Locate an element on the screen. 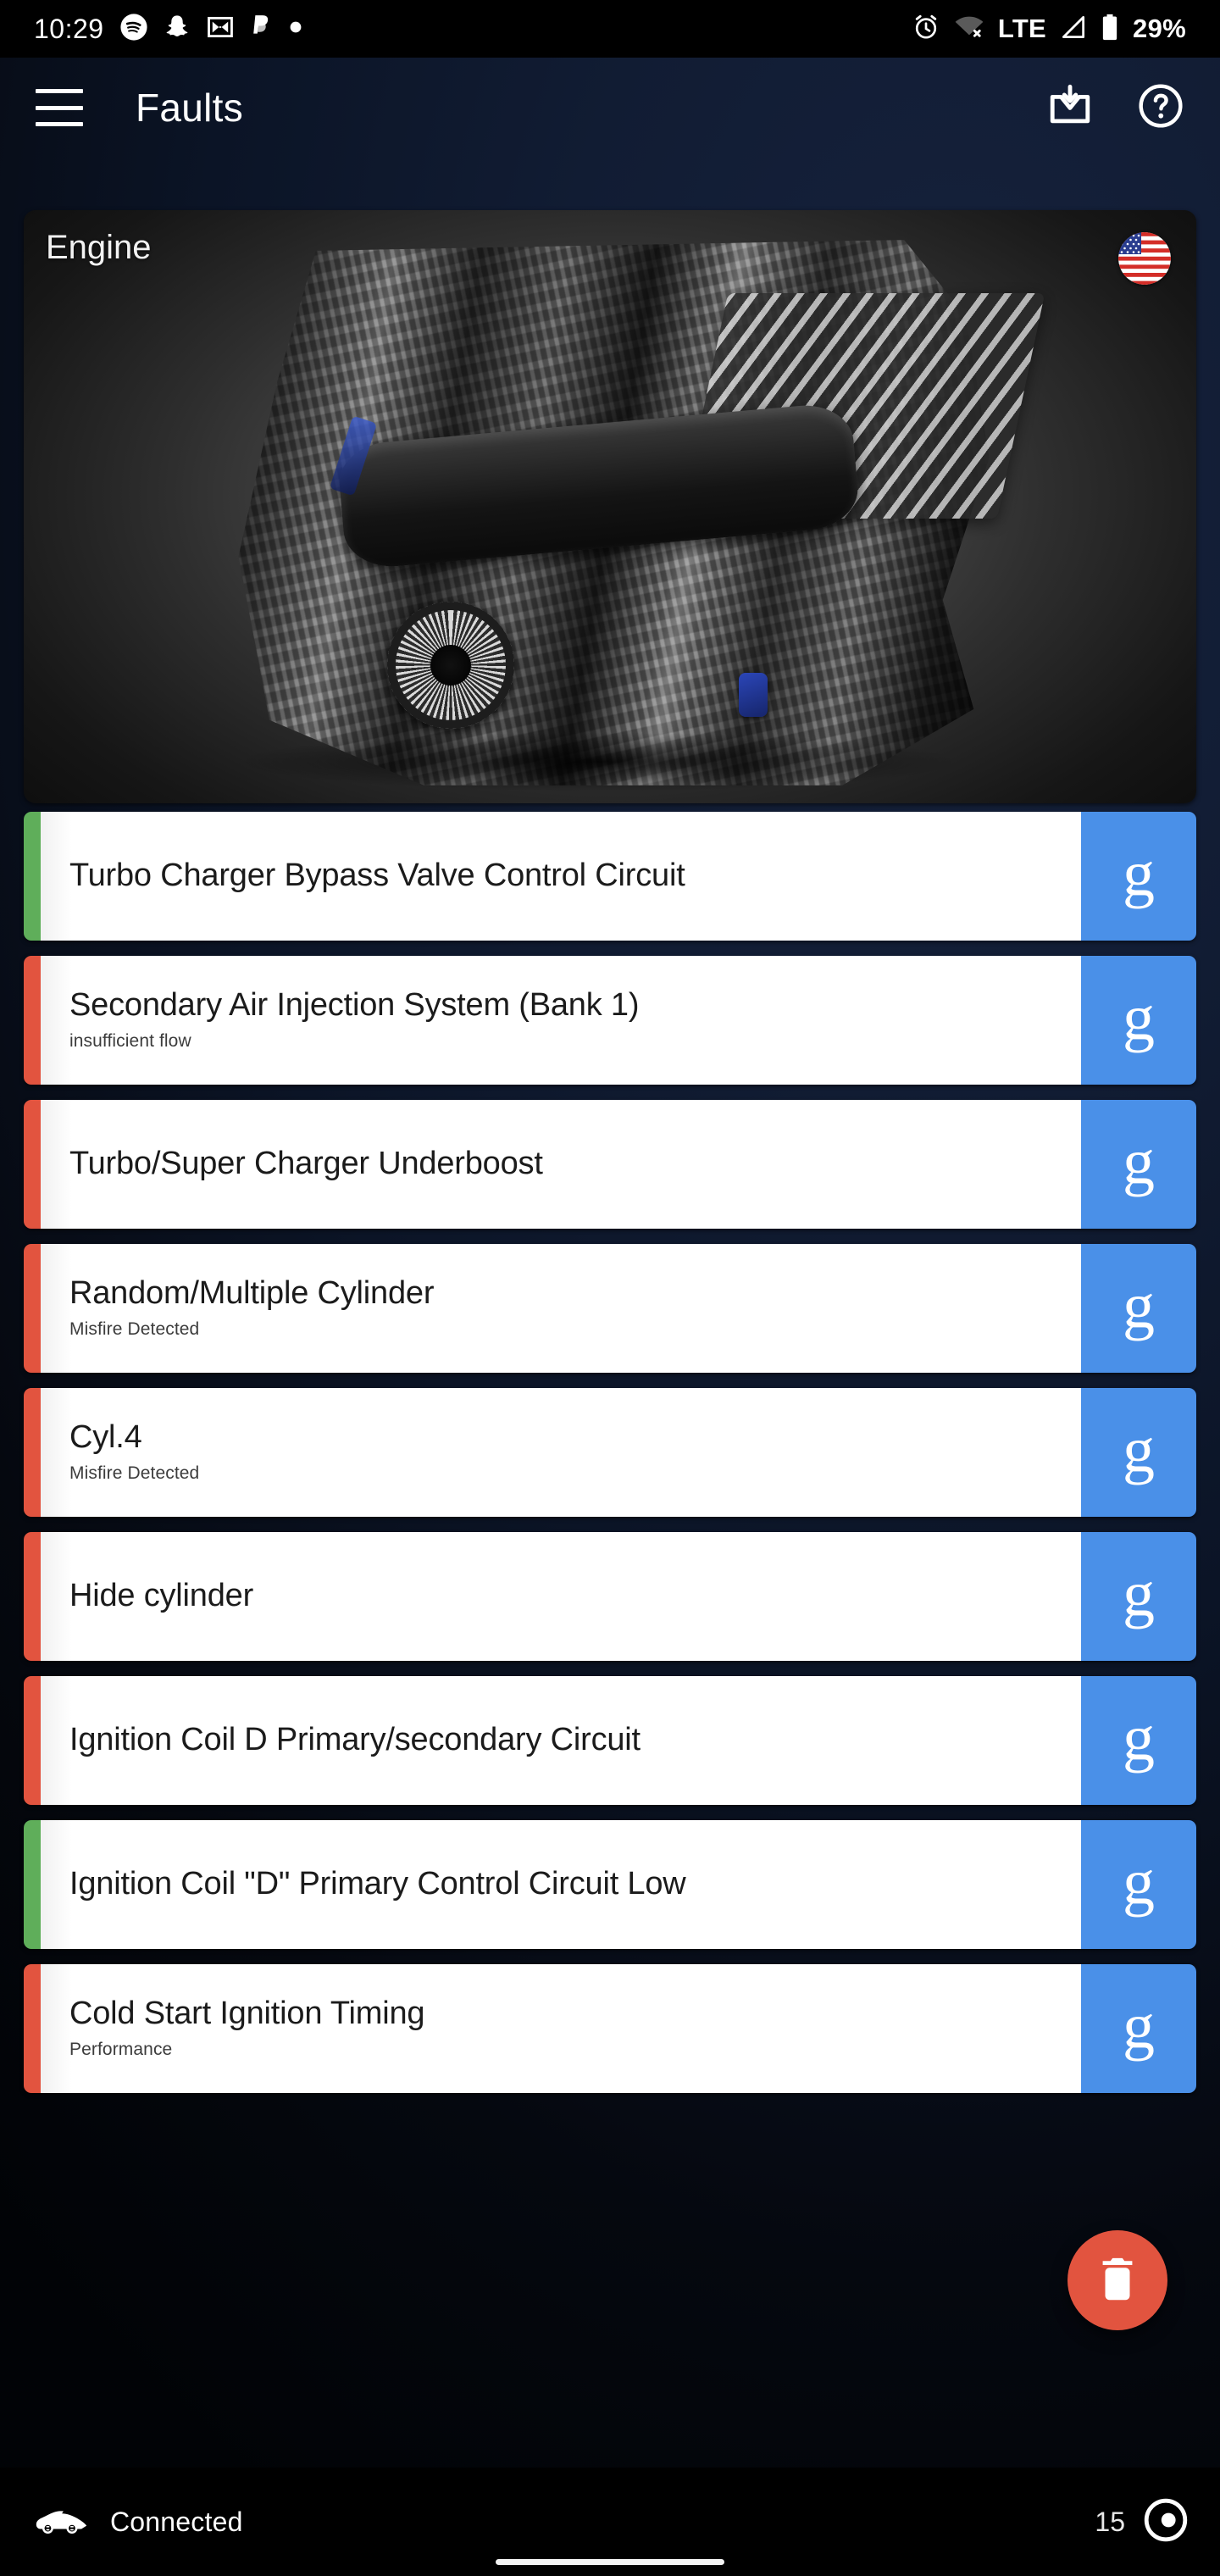 This screenshot has width=1220, height=2576. status-bar: 10:29 LTE 29% is located at coordinates (610, 29).